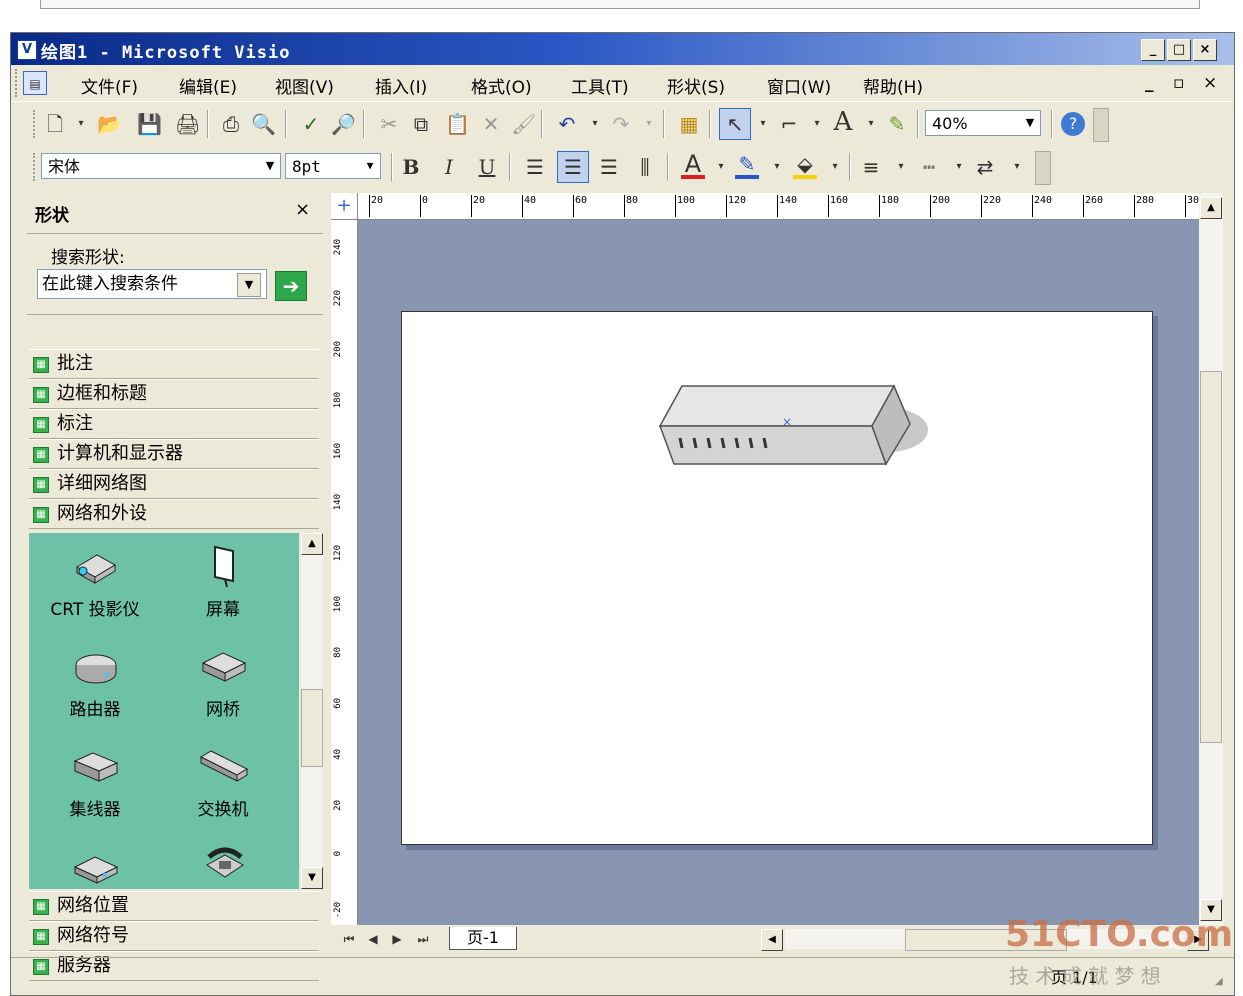  What do you see at coordinates (95, 784) in the screenshot?
I see `shape-master: 集线器` at bounding box center [95, 784].